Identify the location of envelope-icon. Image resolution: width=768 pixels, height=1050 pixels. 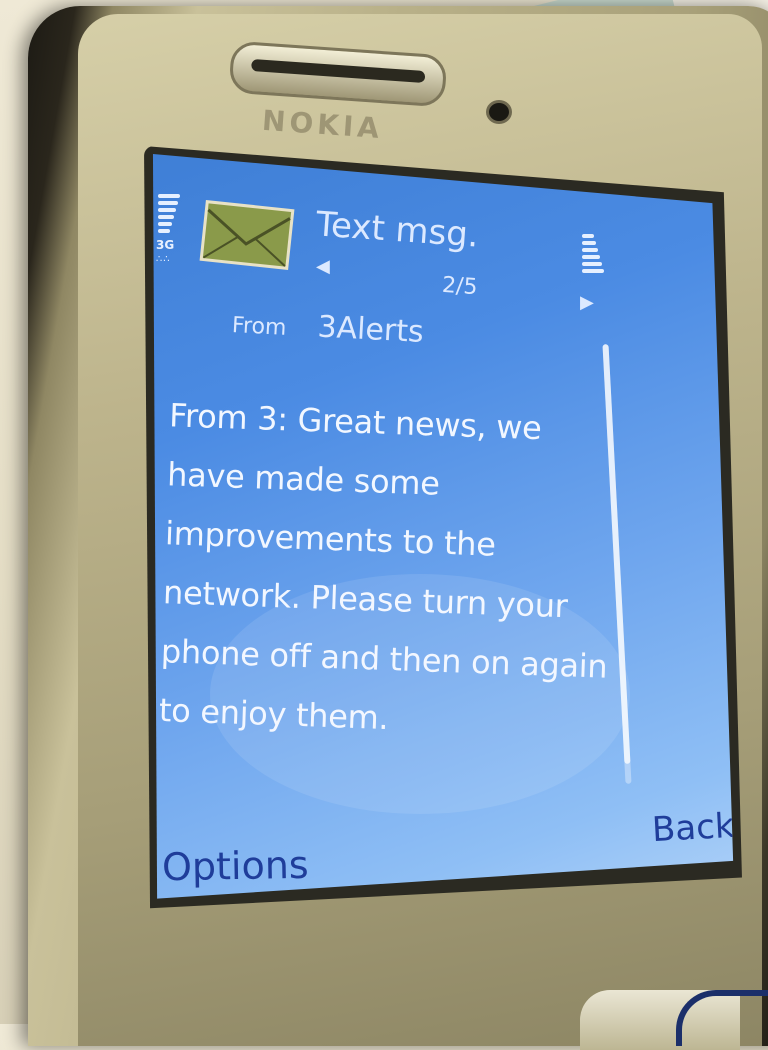
(247, 235).